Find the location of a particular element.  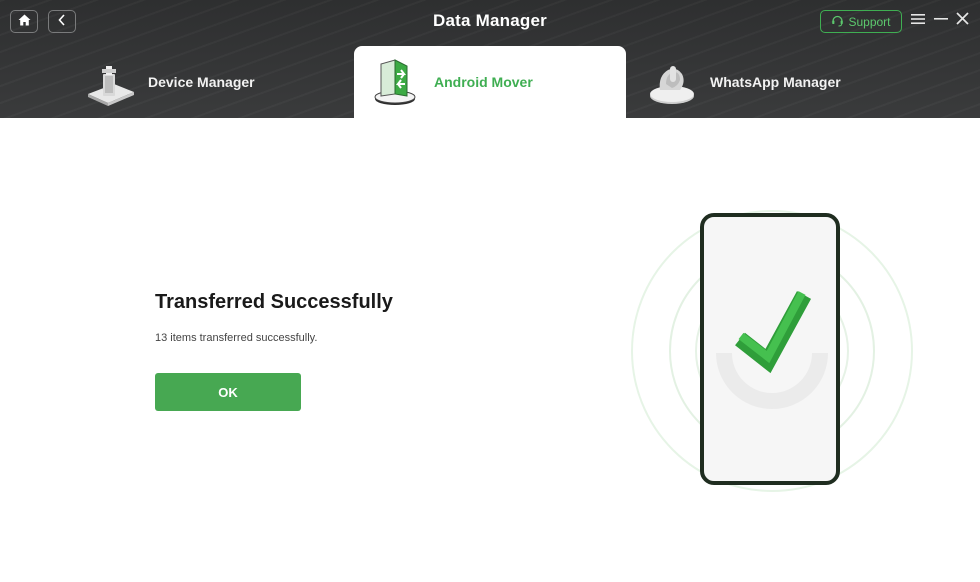

chevron-left-icon is located at coordinates (62, 22).